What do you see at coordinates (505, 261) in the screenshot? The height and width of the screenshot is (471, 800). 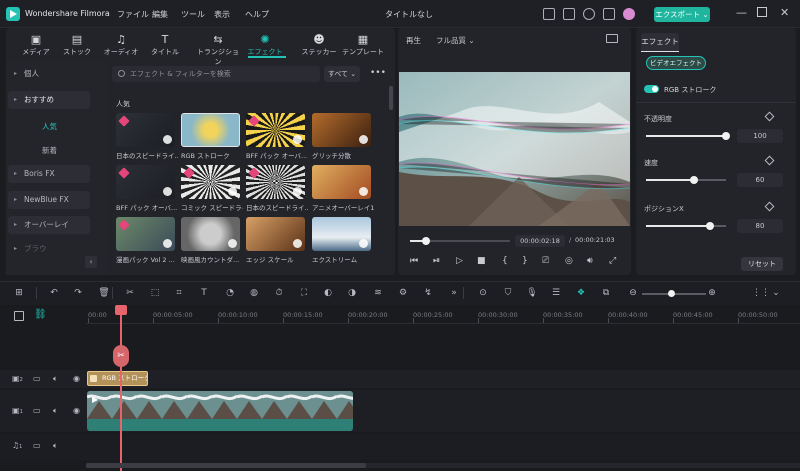 I see `mark-in-icon: {` at bounding box center [505, 261].